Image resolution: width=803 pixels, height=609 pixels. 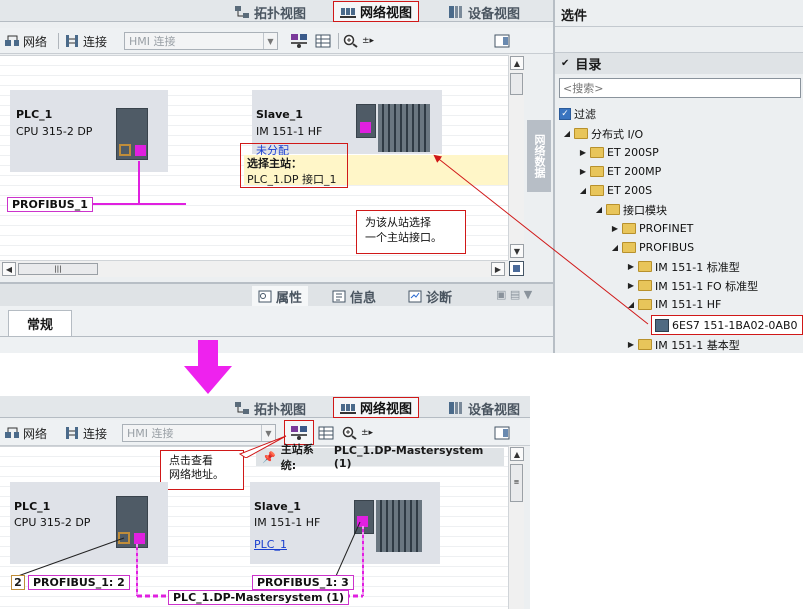 I want to click on bottom-vertical-scrollbar: ▲ ≡, so click(x=516, y=527).